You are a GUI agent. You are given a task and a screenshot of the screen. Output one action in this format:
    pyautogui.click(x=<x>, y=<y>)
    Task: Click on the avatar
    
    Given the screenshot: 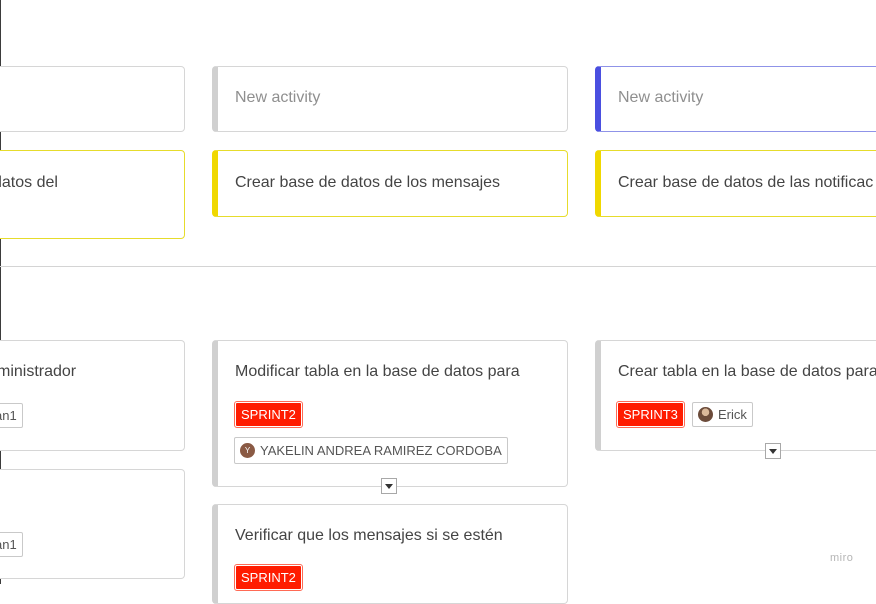 What is the action you would take?
    pyautogui.click(x=705, y=415)
    